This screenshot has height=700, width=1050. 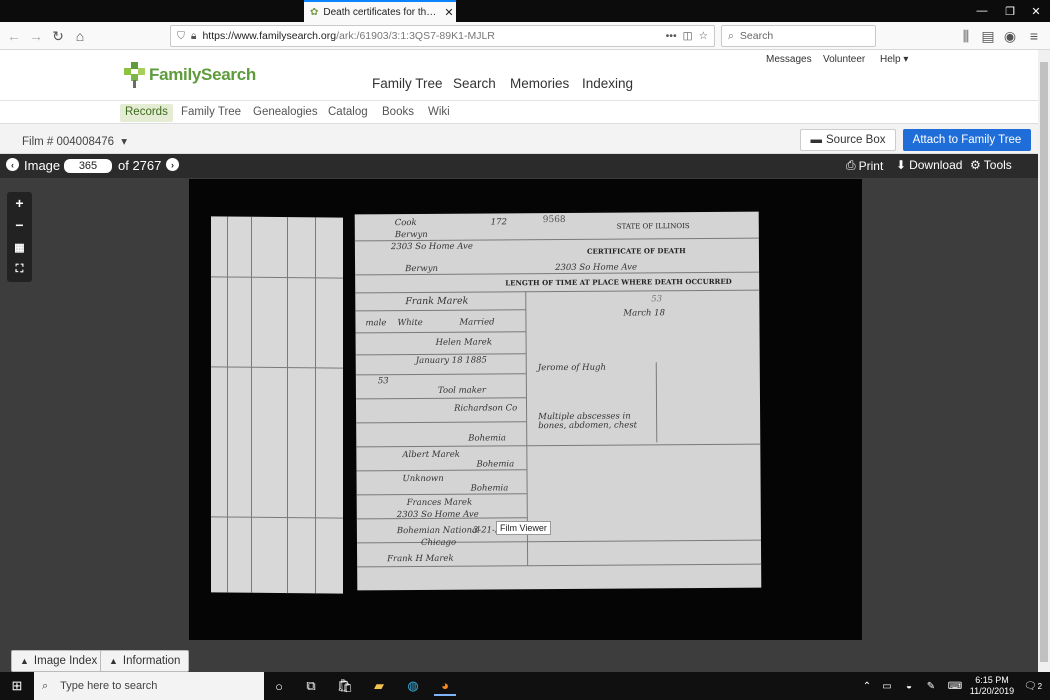 What do you see at coordinates (285, 113) in the screenshot?
I see `subnav-genealogies: Genealogies` at bounding box center [285, 113].